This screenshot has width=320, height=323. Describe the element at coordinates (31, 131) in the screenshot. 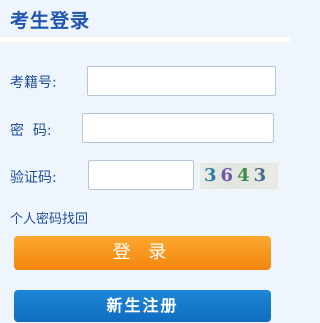

I see `password-label: 密 码:` at that location.